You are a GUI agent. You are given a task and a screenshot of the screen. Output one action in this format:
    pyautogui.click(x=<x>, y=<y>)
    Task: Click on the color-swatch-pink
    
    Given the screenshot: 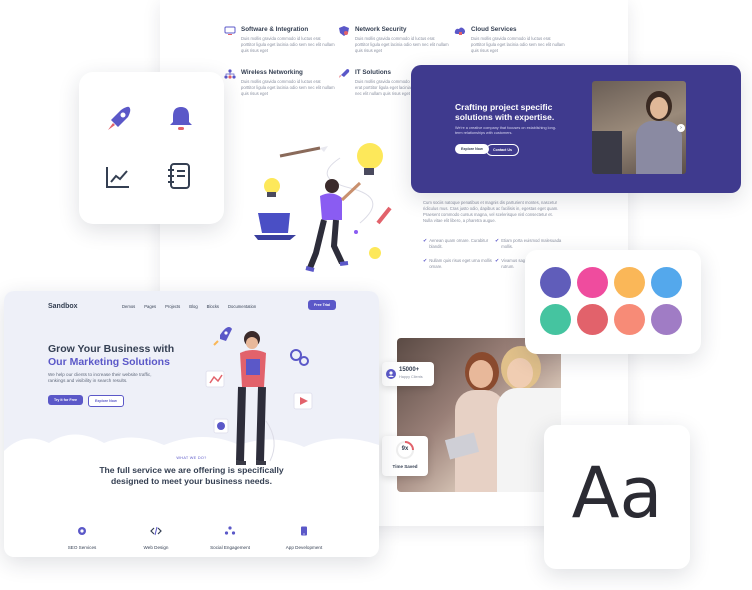 What is the action you would take?
    pyautogui.click(x=592, y=282)
    